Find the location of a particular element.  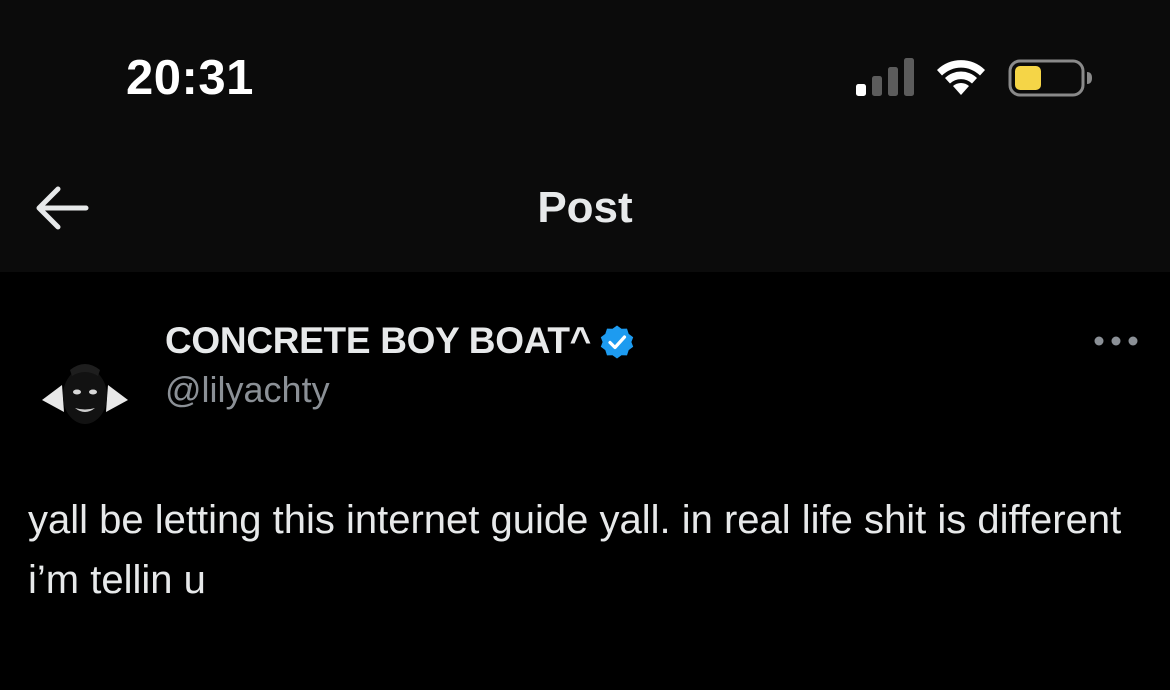

battery-low-power-icon is located at coordinates (1050, 78).